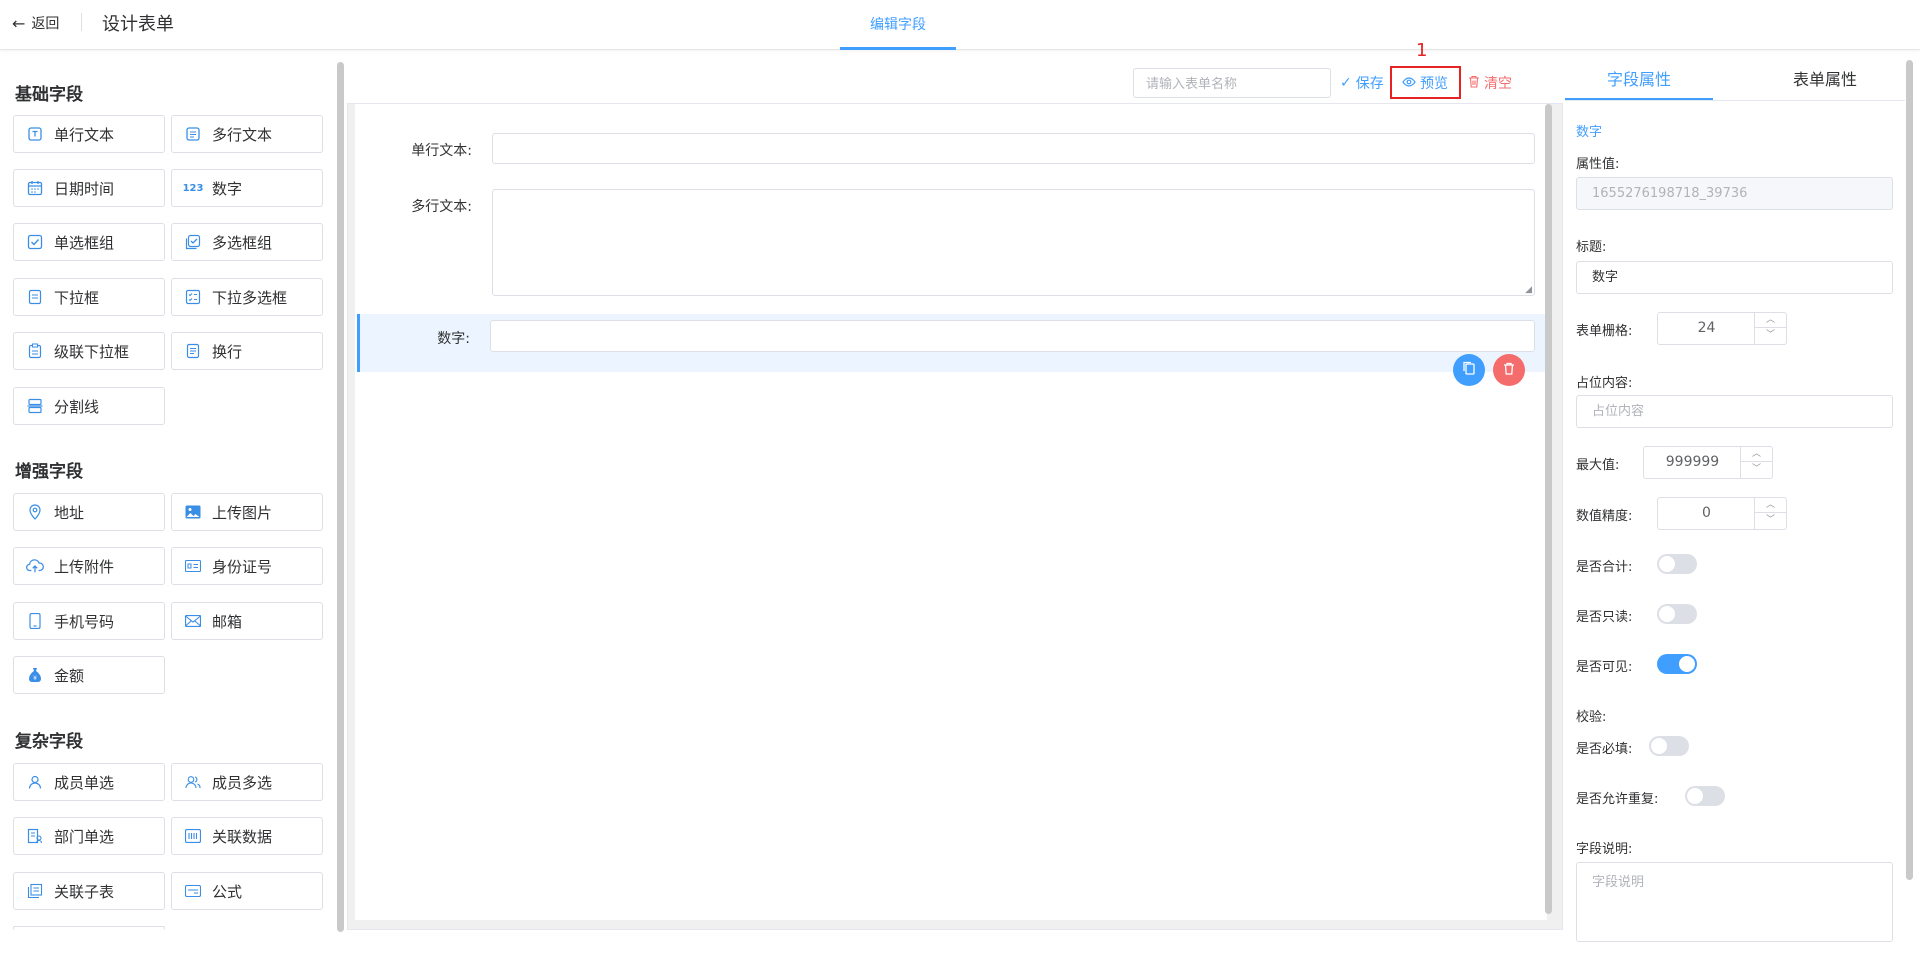 This screenshot has width=1920, height=969. What do you see at coordinates (1591, 247) in the screenshot?
I see `title-label: 标题:` at bounding box center [1591, 247].